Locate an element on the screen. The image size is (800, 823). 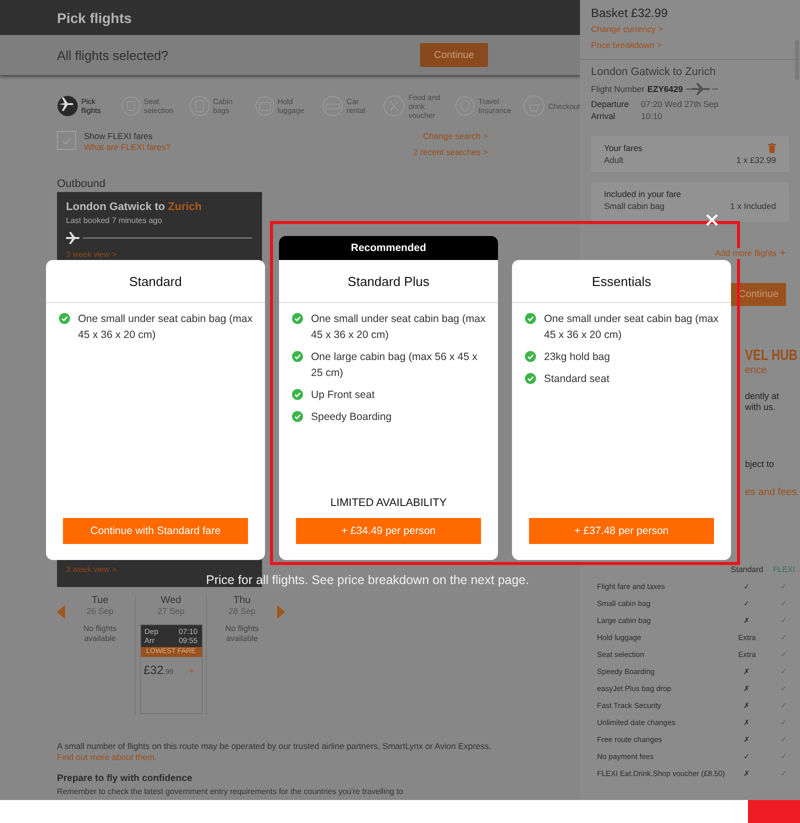
promo-text: with us. is located at coordinates (760, 407).